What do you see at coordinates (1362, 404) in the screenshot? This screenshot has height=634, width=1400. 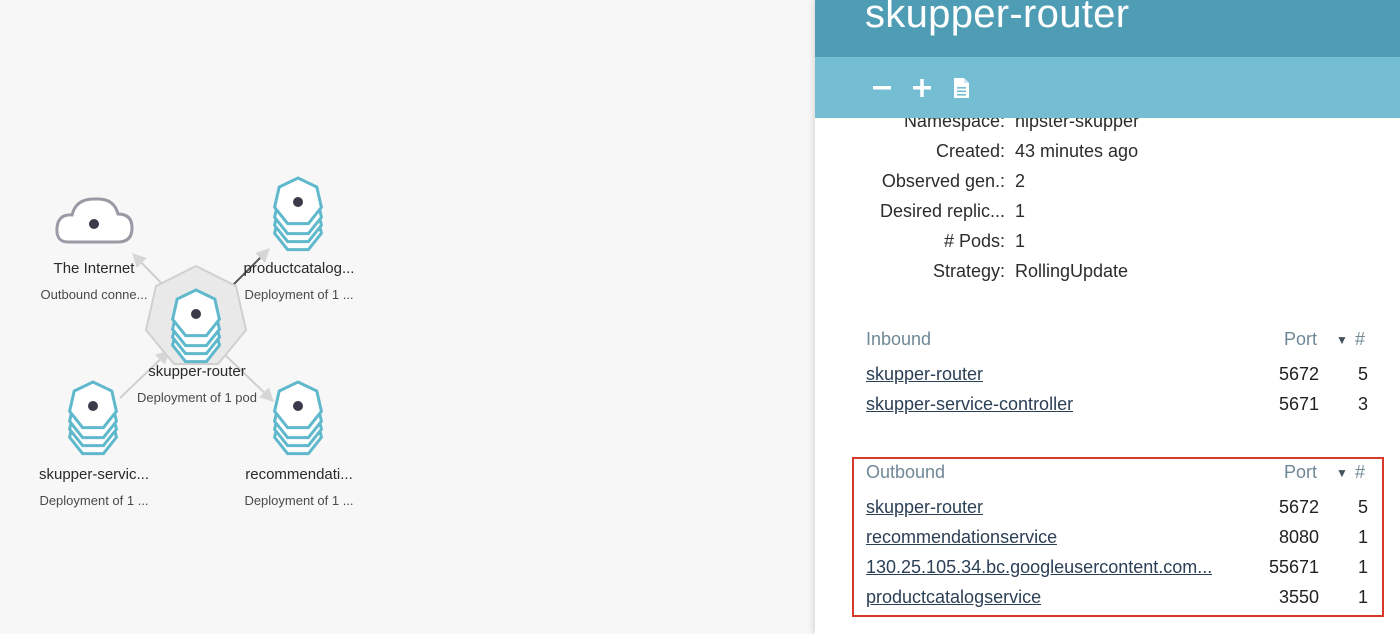 I see `inbound-count: 3` at bounding box center [1362, 404].